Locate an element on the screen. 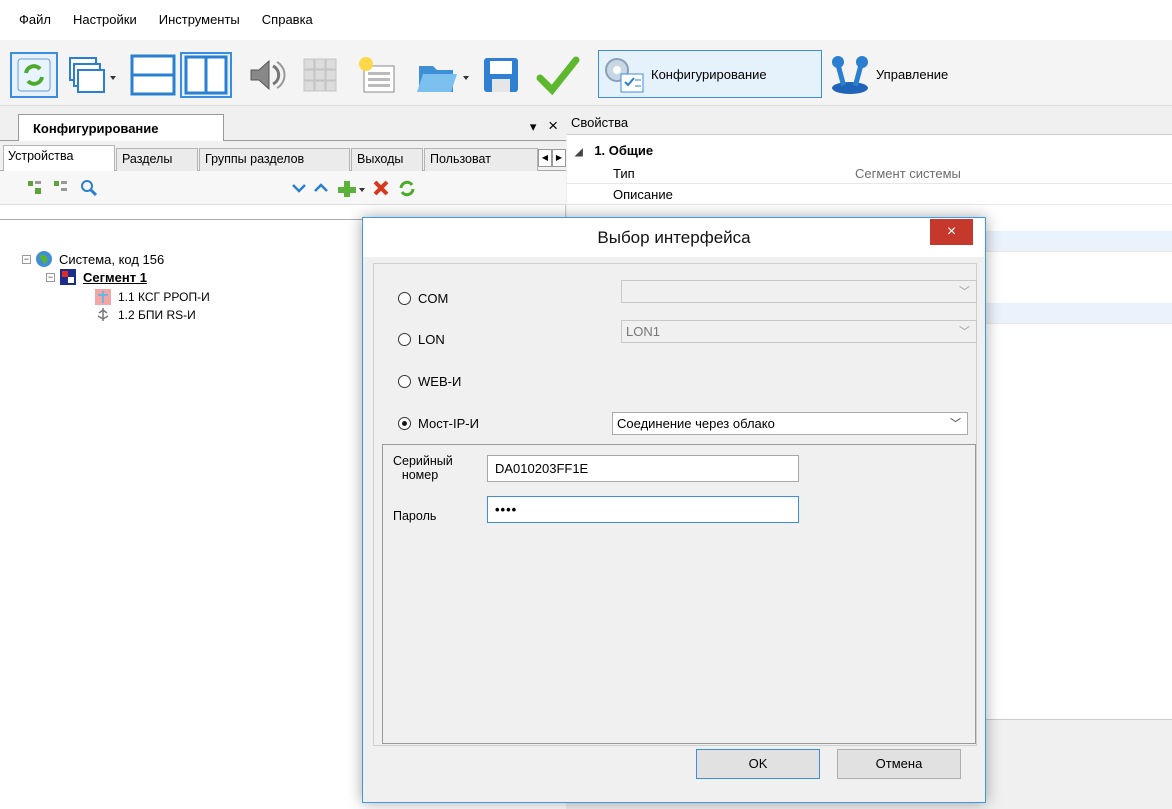 The width and height of the screenshot is (1172, 809). configuration-mode-label: Конфигурирование is located at coordinates (709, 74).